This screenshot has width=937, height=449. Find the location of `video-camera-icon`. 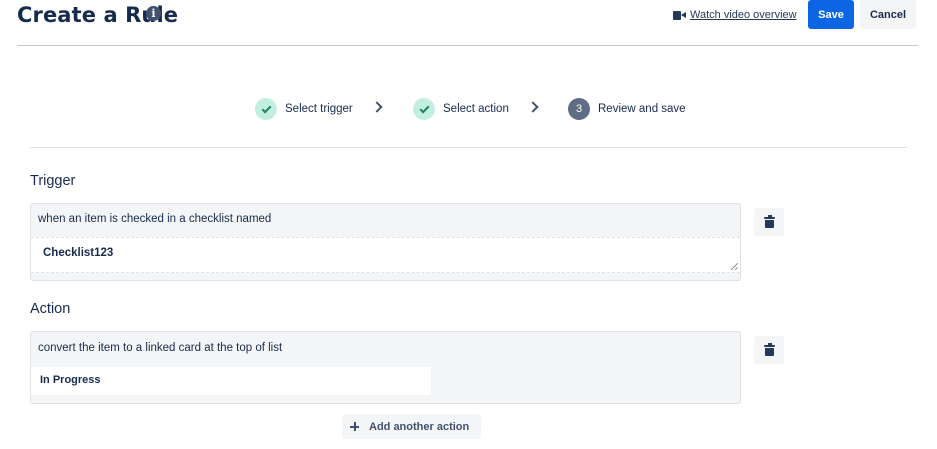

video-camera-icon is located at coordinates (679, 15).